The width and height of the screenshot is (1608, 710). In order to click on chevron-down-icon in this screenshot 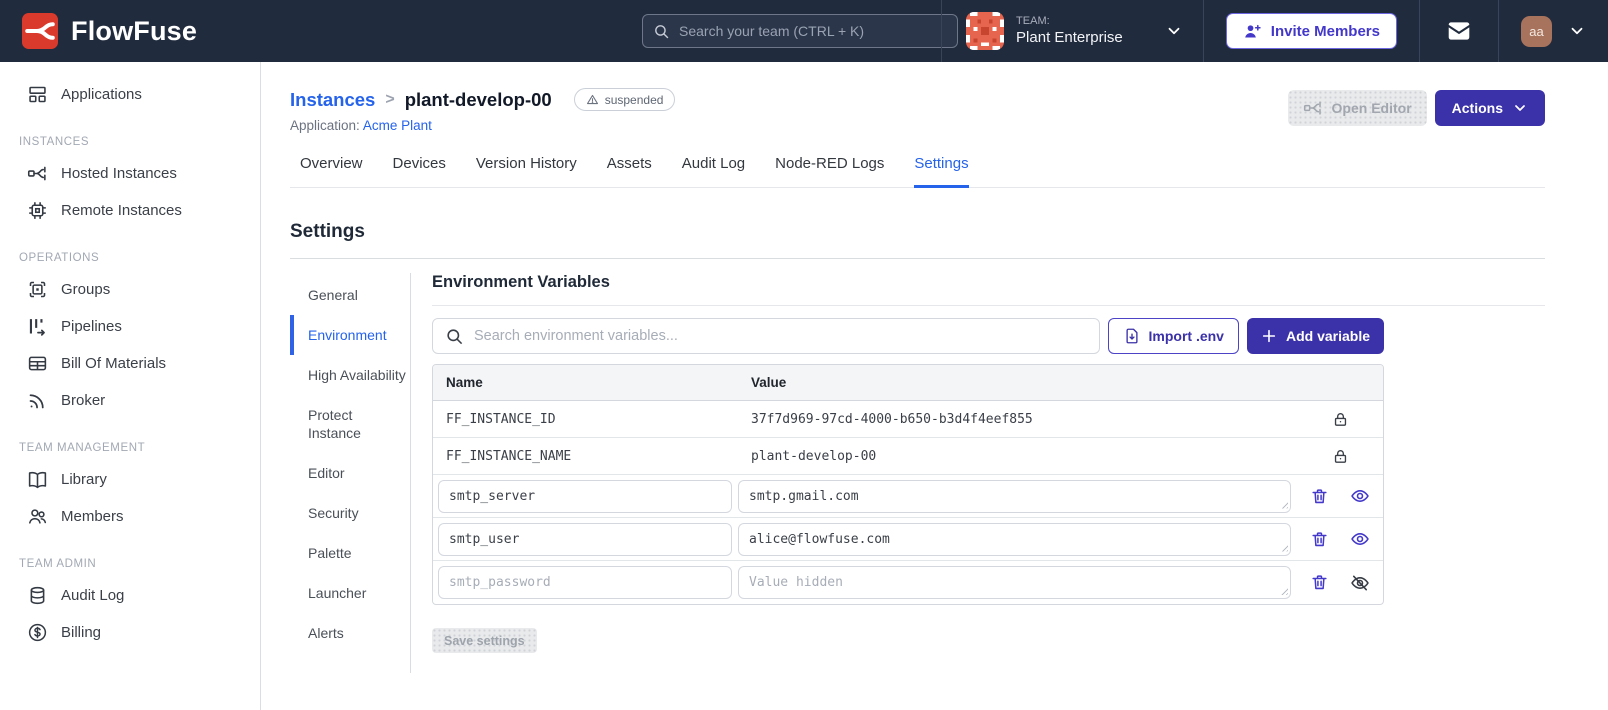, I will do `click(1520, 108)`.